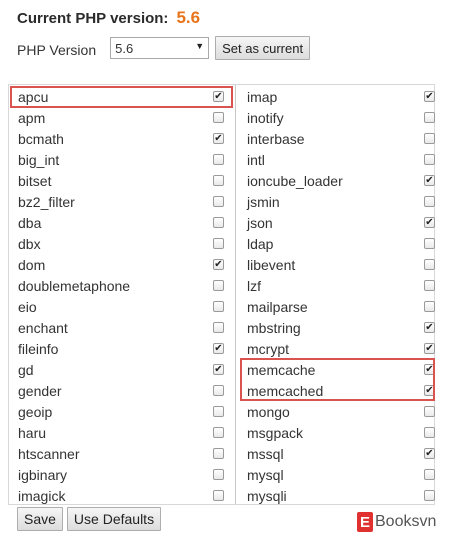 This screenshot has width=449, height=541. What do you see at coordinates (263, 201) in the screenshot?
I see `extension-name: jsmin` at bounding box center [263, 201].